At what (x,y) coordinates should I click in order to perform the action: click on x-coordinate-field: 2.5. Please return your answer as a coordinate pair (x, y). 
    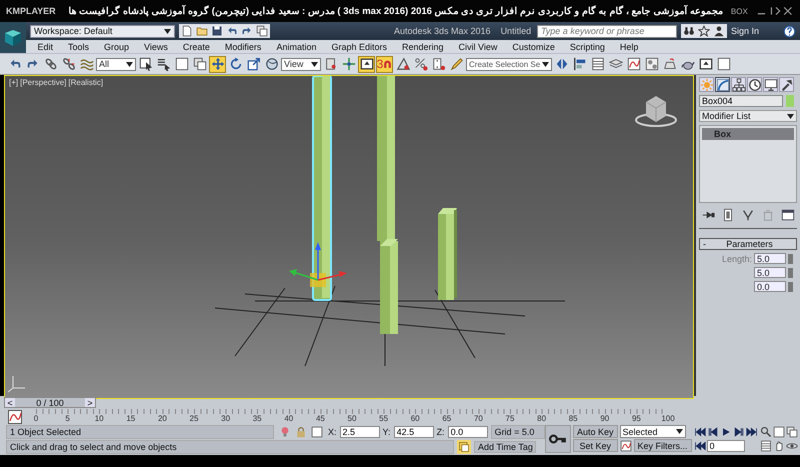
    Looking at the image, I should click on (360, 432).